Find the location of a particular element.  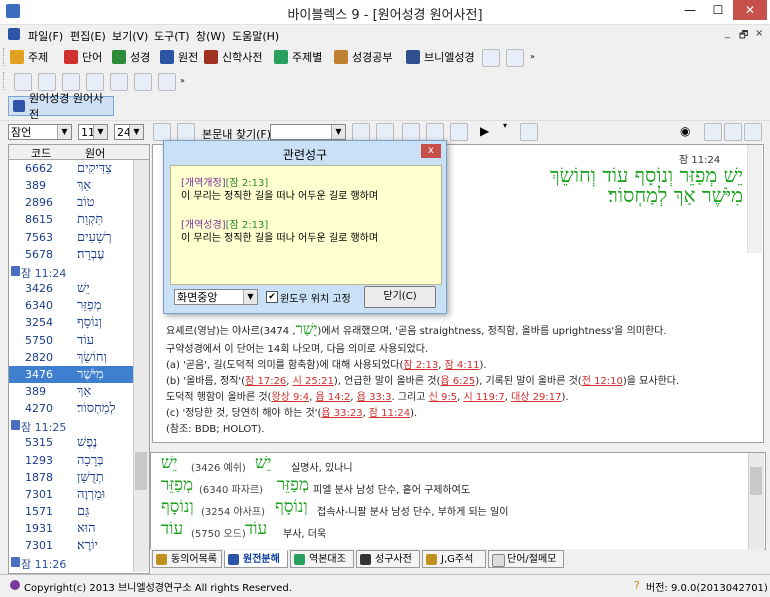

binoculars-icon is located at coordinates (361, 132).